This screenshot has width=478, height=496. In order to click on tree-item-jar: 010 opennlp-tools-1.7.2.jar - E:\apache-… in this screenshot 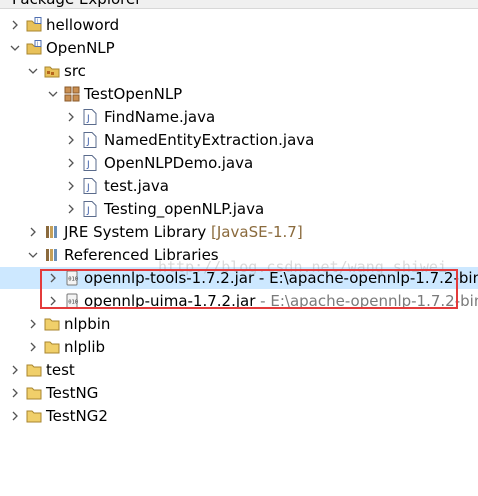, I will do `click(239, 278)`.